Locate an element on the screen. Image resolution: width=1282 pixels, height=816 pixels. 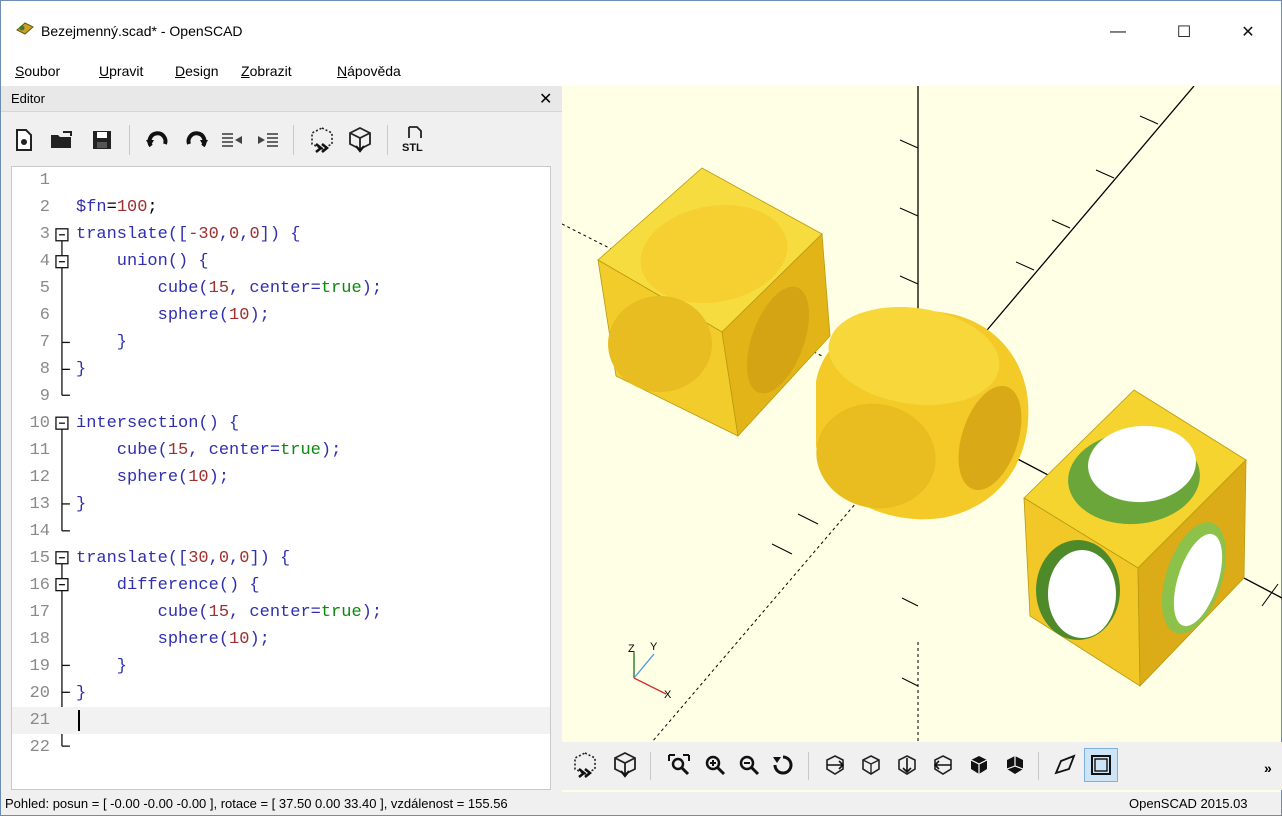
line-number: 11 is located at coordinates (39, 450).